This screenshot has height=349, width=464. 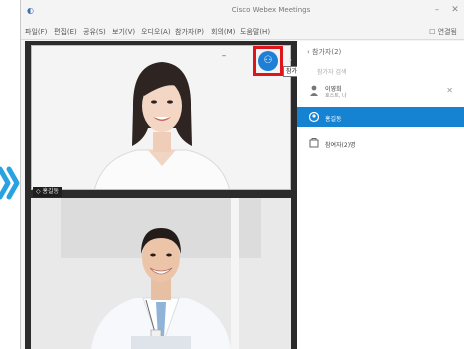 I want to click on close-icon: ✕, so click(x=449, y=90).